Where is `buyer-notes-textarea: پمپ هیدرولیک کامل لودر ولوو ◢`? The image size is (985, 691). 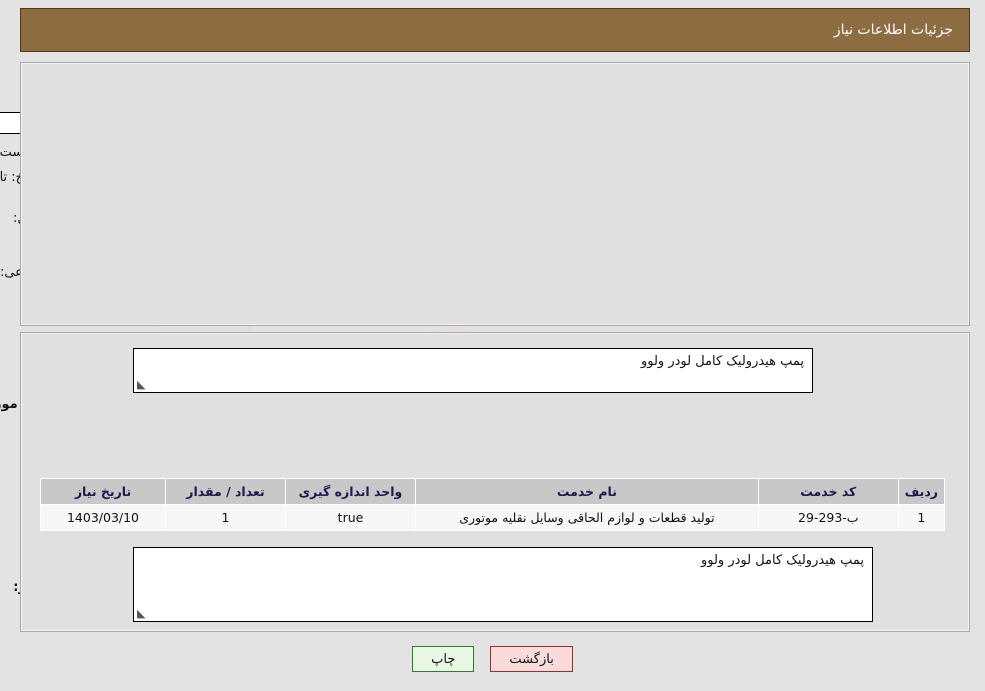
buyer-notes-textarea: پمپ هیدرولیک کامل لودر ولوو ◢ is located at coordinates (503, 584).